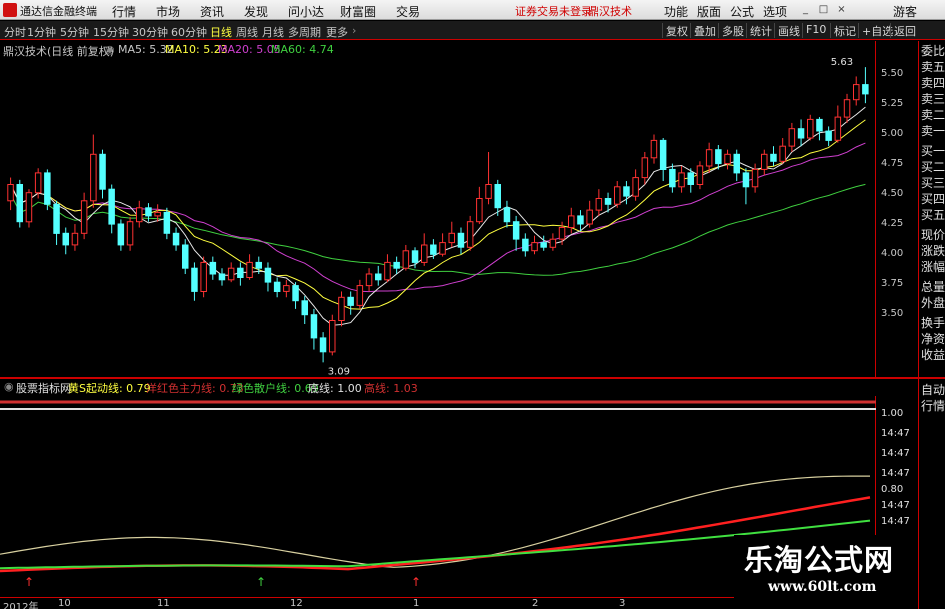 Image resolution: width=945 pixels, height=609 pixels. I want to click on period-weekly: 周线, so click(247, 32).